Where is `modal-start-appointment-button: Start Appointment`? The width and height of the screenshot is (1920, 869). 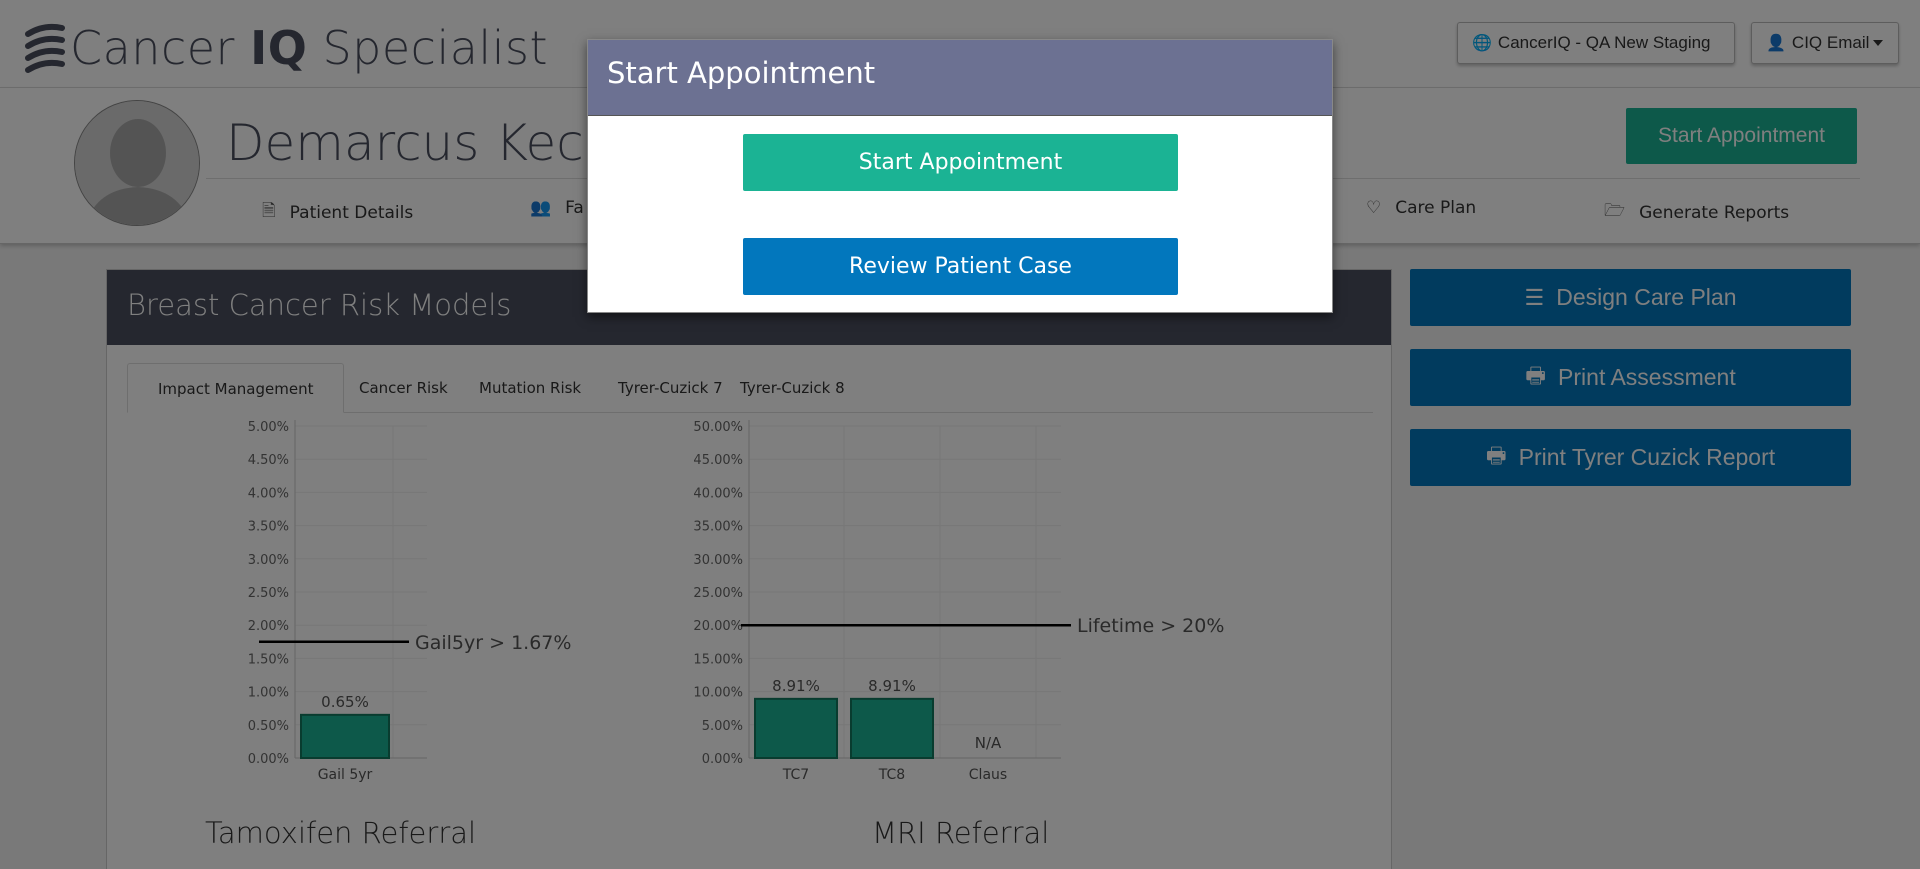 modal-start-appointment-button: Start Appointment is located at coordinates (960, 162).